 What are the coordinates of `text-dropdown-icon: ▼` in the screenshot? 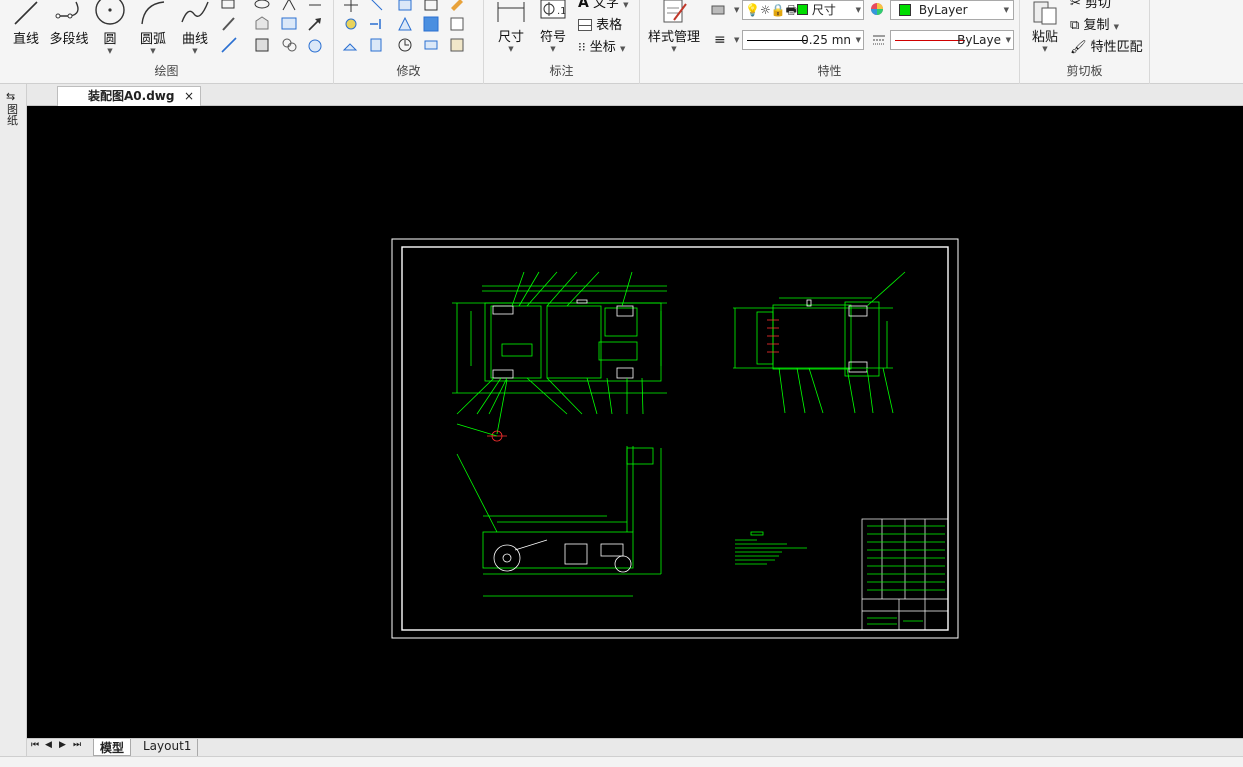 It's located at (625, 5).